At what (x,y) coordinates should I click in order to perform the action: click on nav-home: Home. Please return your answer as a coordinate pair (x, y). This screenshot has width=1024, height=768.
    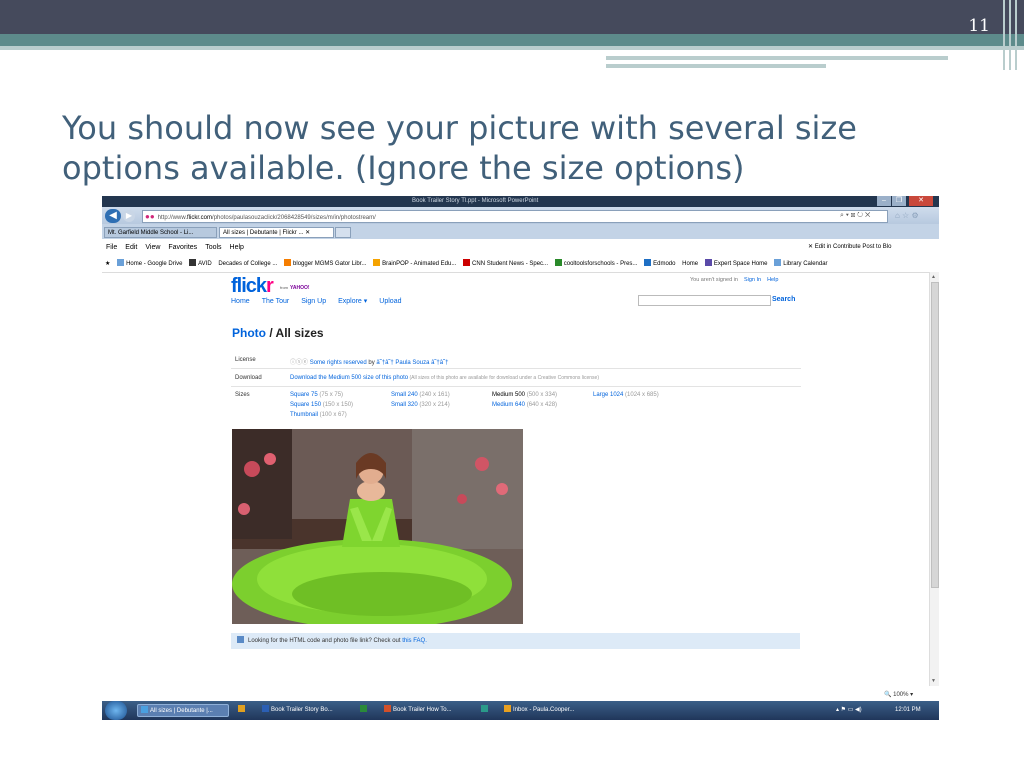
    Looking at the image, I should click on (240, 301).